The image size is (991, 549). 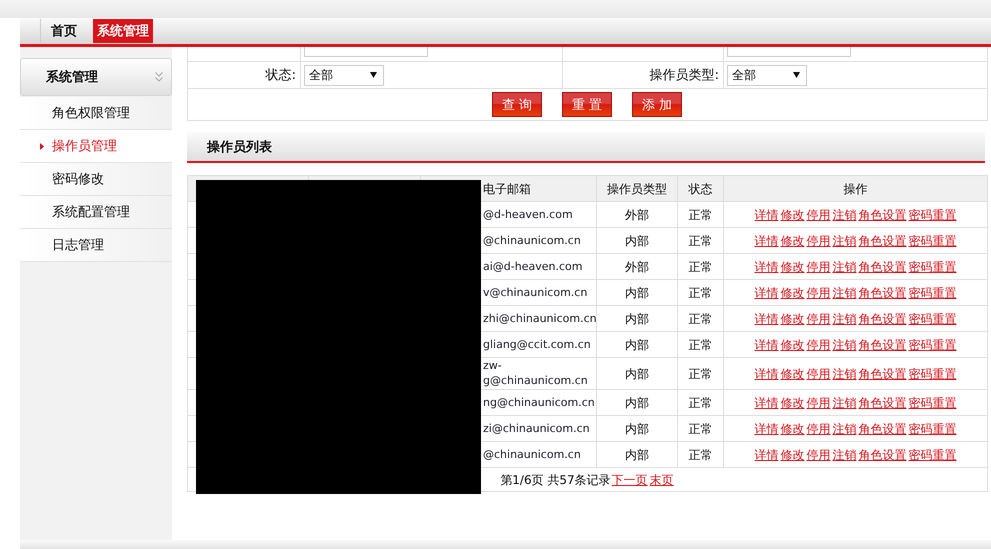 What do you see at coordinates (42, 146) in the screenshot?
I see `triangle-right-icon` at bounding box center [42, 146].